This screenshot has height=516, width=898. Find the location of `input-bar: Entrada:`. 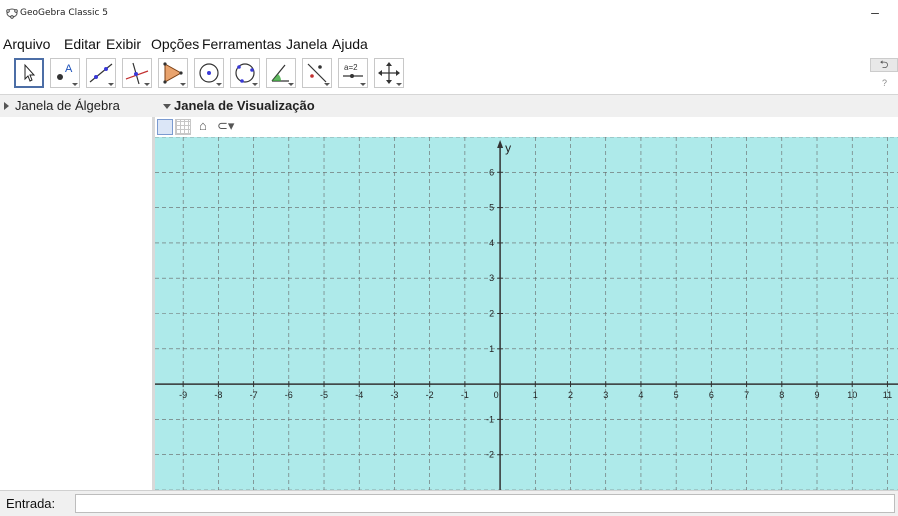

input-bar: Entrada: is located at coordinates (449, 503).